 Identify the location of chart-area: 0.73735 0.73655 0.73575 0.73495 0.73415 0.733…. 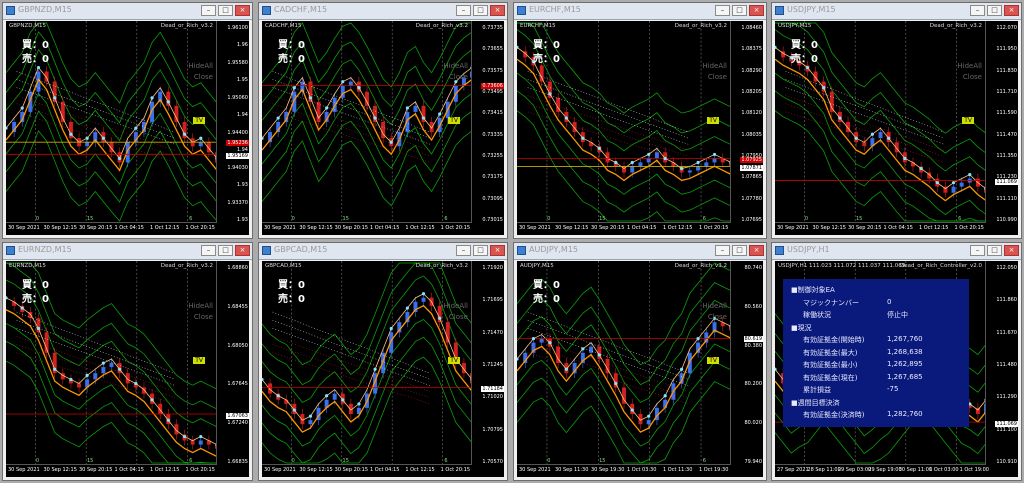
(383, 128).